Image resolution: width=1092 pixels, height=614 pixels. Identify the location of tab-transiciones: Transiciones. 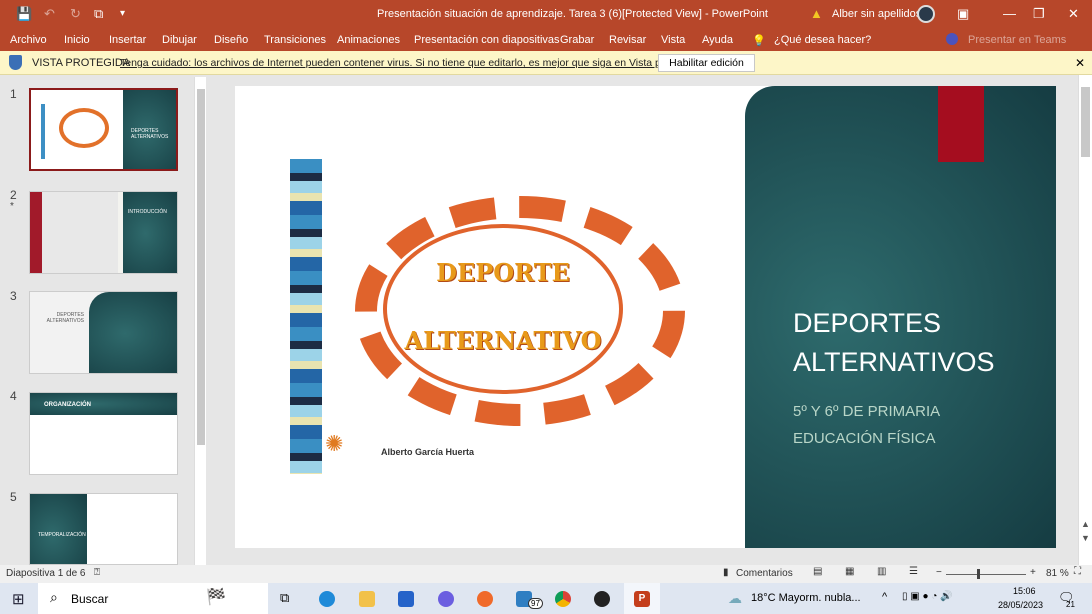
(295, 40).